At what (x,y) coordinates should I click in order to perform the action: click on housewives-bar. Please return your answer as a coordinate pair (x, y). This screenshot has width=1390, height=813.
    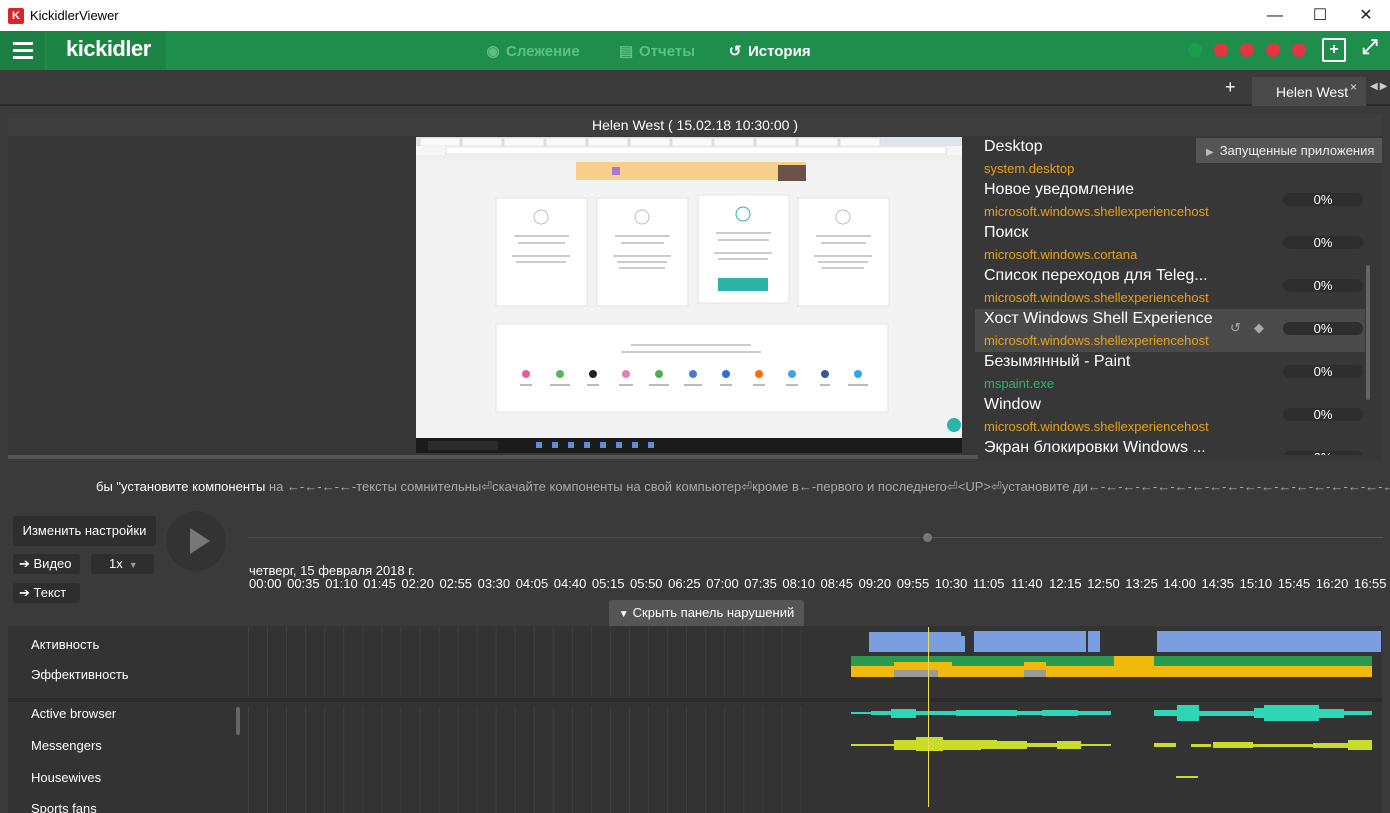
    Looking at the image, I should click on (1187, 777).